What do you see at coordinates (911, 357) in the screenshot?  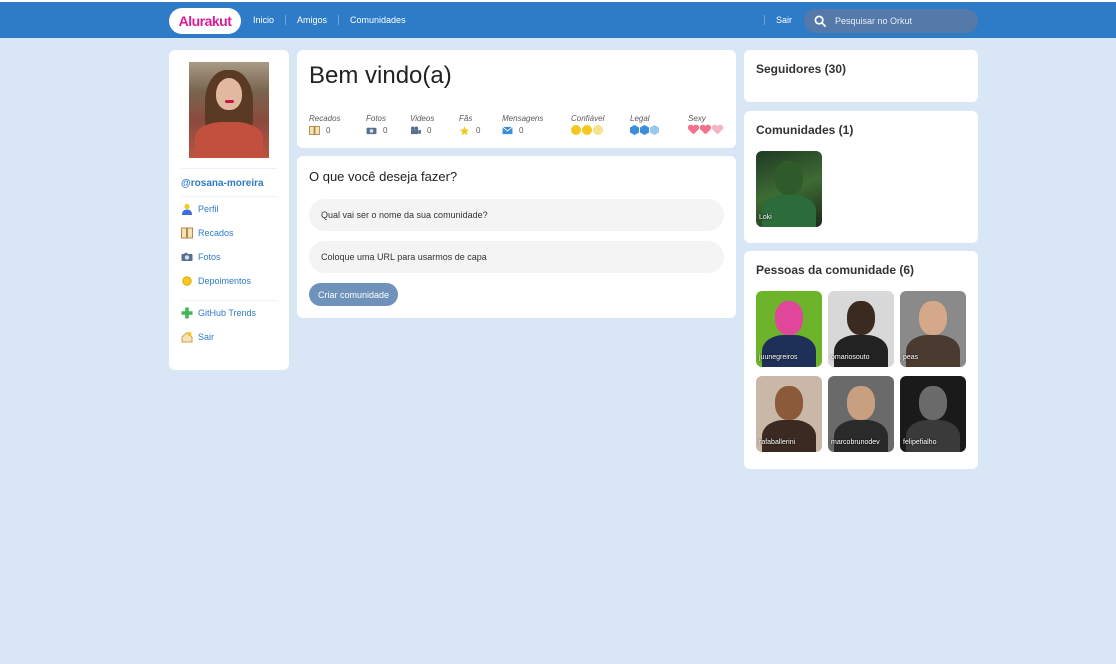 I see `person-name: peas` at bounding box center [911, 357].